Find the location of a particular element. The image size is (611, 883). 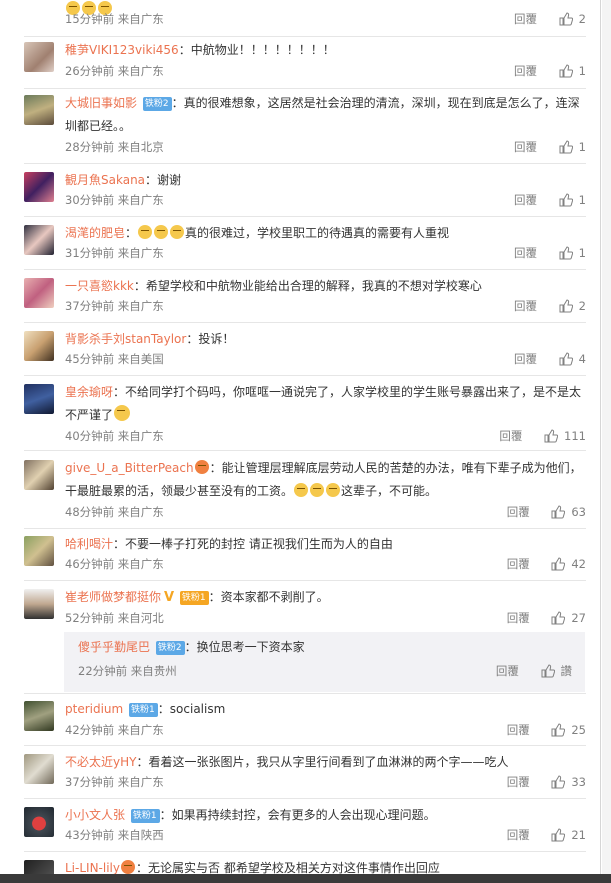

like-button: 33 is located at coordinates (568, 782).